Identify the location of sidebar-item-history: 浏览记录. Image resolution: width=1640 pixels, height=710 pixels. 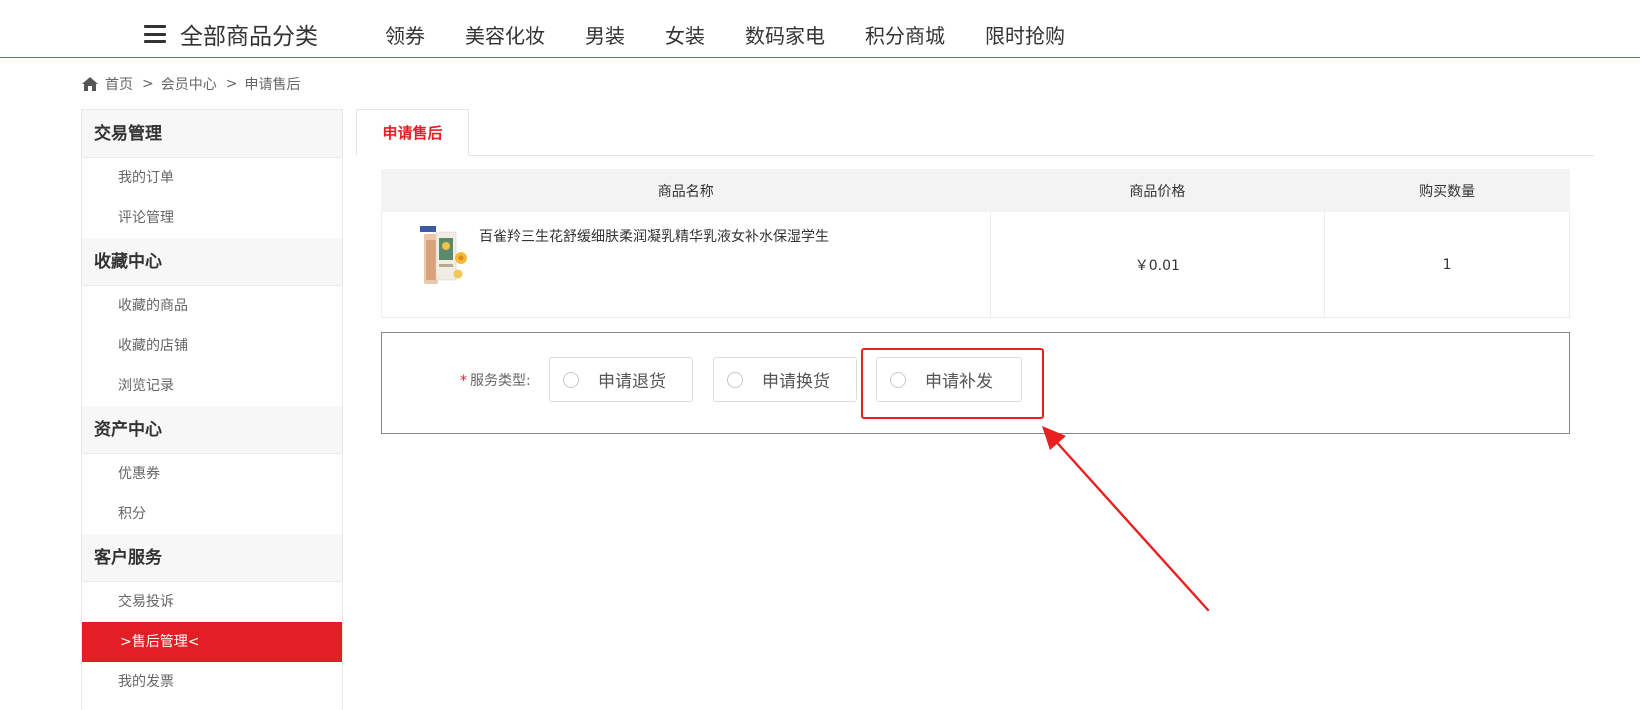
(212, 386).